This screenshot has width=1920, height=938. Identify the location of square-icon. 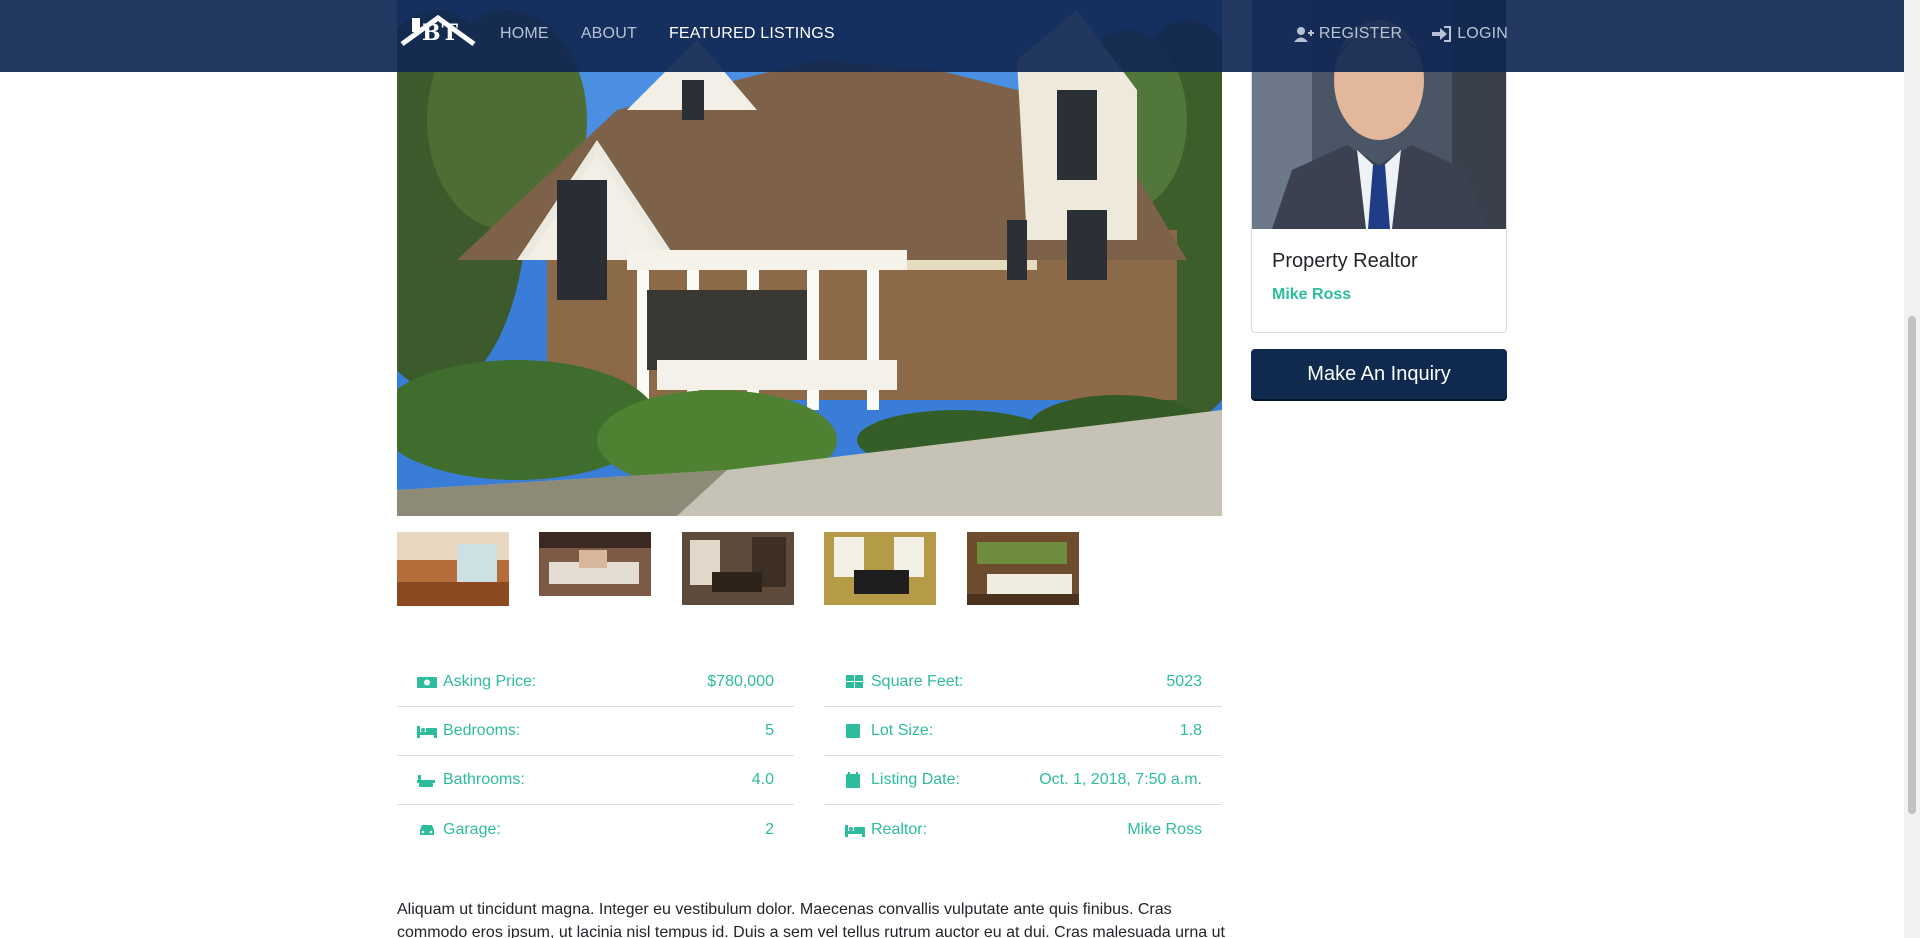
(853, 731).